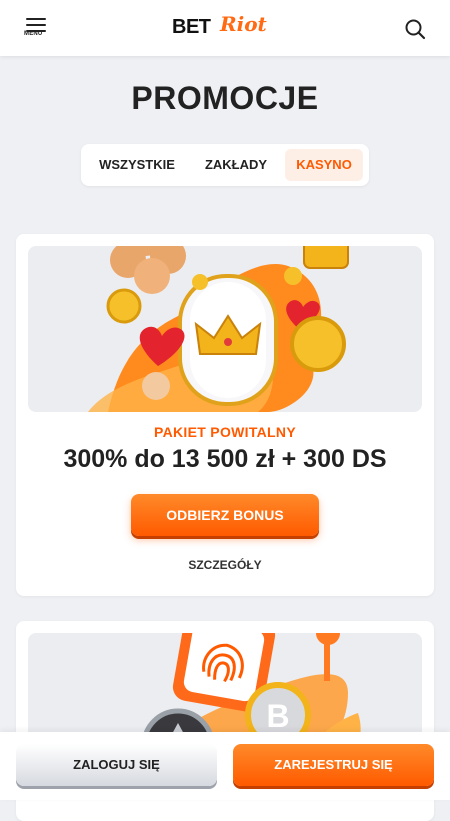 The image size is (450, 821). I want to click on bottom-auth-bar: ZALOGUJ SIĘ ZAREJESTRUJ SIĘ, so click(225, 766).